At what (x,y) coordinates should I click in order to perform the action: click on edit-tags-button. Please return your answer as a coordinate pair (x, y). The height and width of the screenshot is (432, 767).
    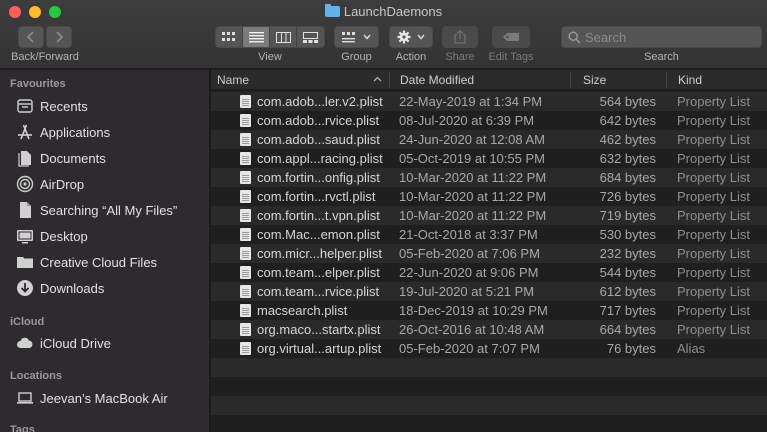
    Looking at the image, I should click on (511, 37).